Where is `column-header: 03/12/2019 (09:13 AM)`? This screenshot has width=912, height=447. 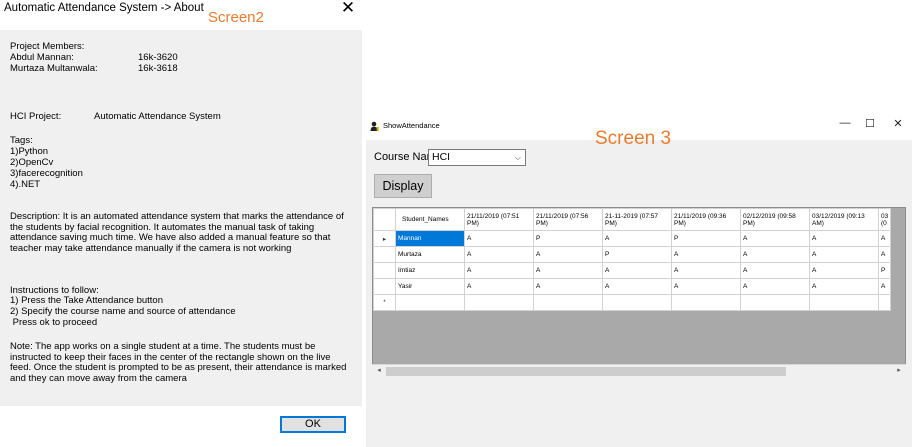
column-header: 03/12/2019 (09:13 AM) is located at coordinates (844, 219).